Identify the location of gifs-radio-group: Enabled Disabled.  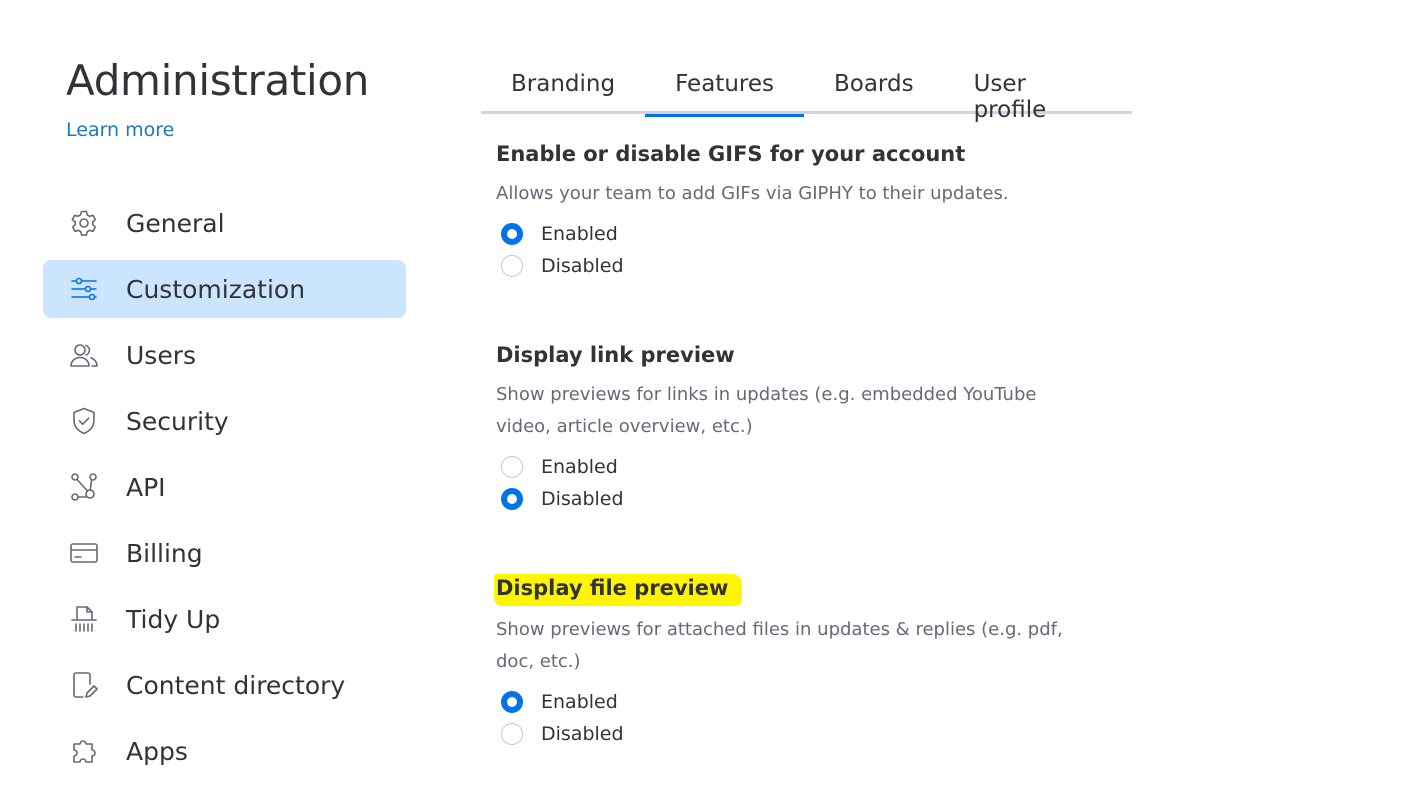
(806, 250).